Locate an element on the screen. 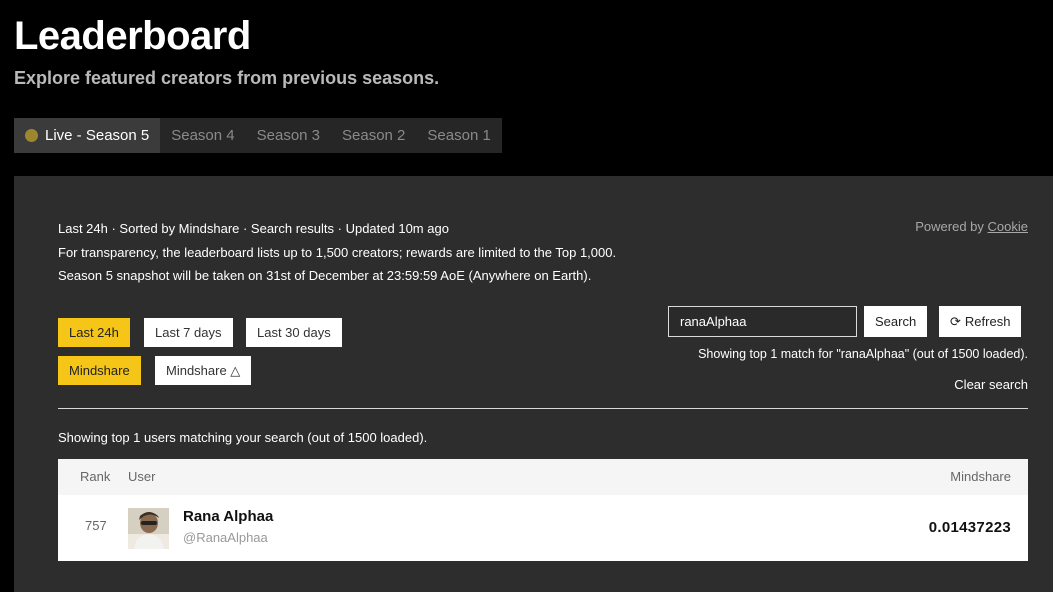 The image size is (1053, 592). filter-last-30-days: Last 30 days is located at coordinates (294, 332).